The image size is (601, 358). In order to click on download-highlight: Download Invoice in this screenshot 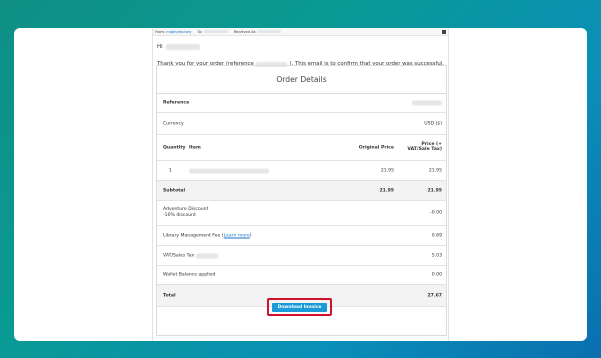, I will do `click(299, 307)`.